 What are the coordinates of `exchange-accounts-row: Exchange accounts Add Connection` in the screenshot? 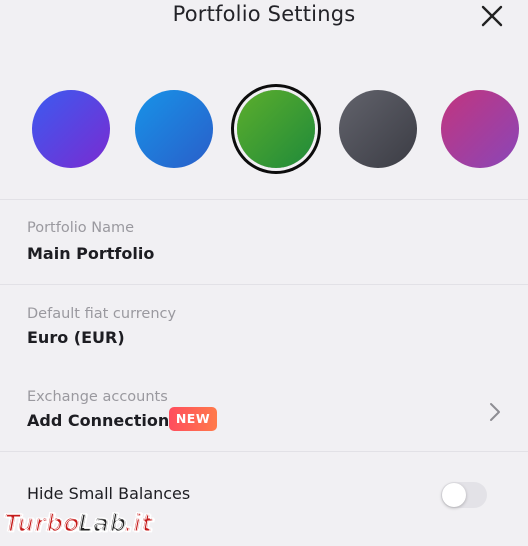 It's located at (264, 410).